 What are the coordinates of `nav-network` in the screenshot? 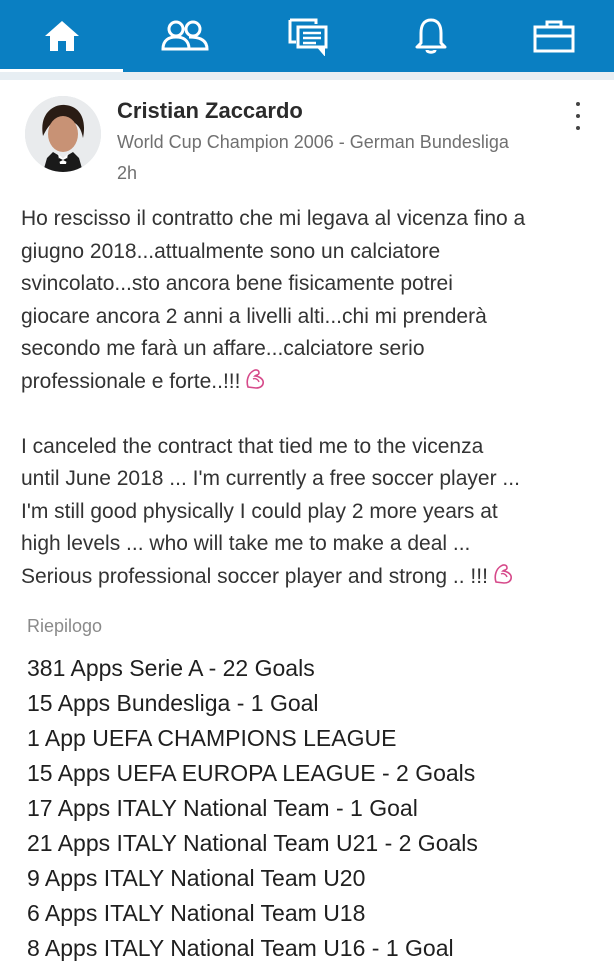 It's located at (184, 36).